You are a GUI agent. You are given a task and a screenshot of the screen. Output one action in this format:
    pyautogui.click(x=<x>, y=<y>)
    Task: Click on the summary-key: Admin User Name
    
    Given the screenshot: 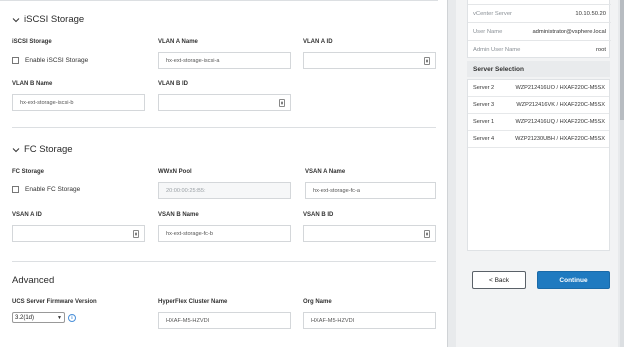 What is the action you would take?
    pyautogui.click(x=497, y=49)
    